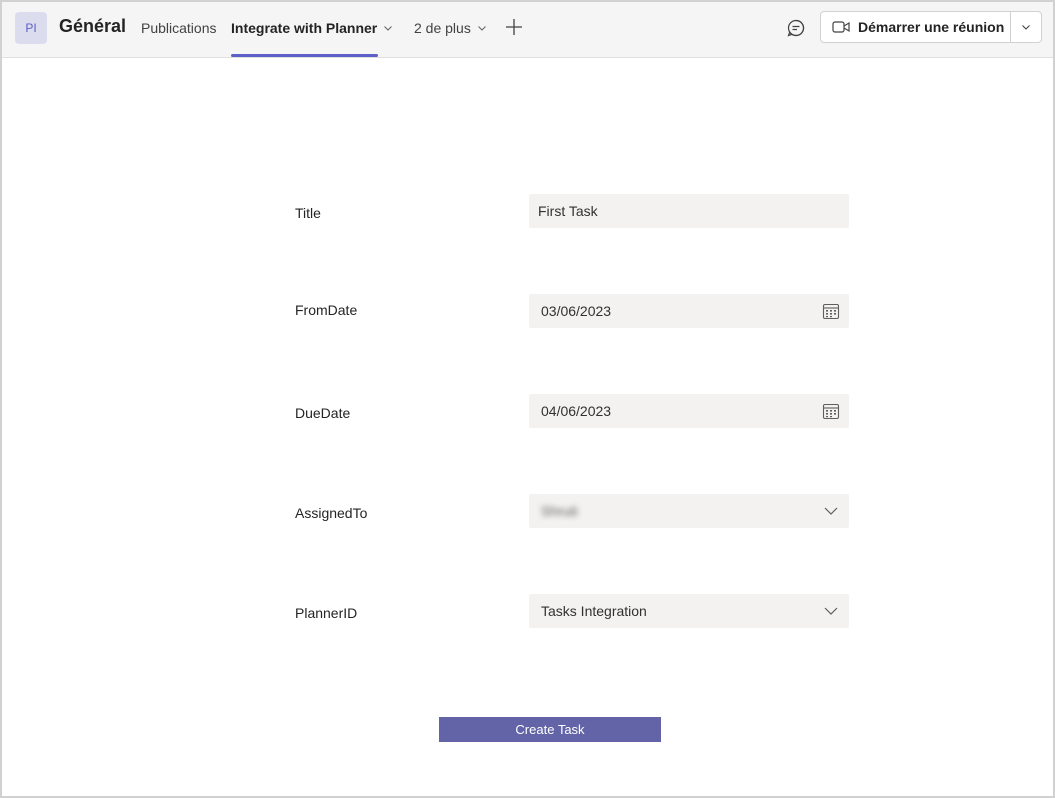  I want to click on chat-icon, so click(796, 28).